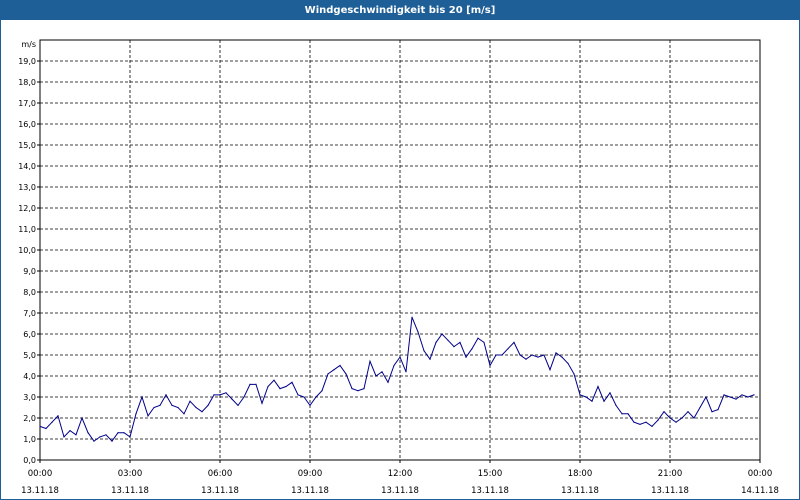 This screenshot has width=800, height=500. What do you see at coordinates (27, 145) in the screenshot?
I see `y-tick-label: 15,0` at bounding box center [27, 145].